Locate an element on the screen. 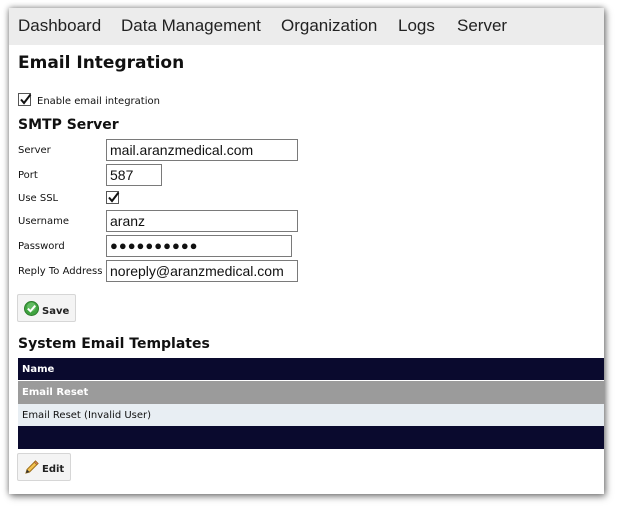 The height and width of the screenshot is (508, 617). nav-organization: Organization is located at coordinates (329, 26).